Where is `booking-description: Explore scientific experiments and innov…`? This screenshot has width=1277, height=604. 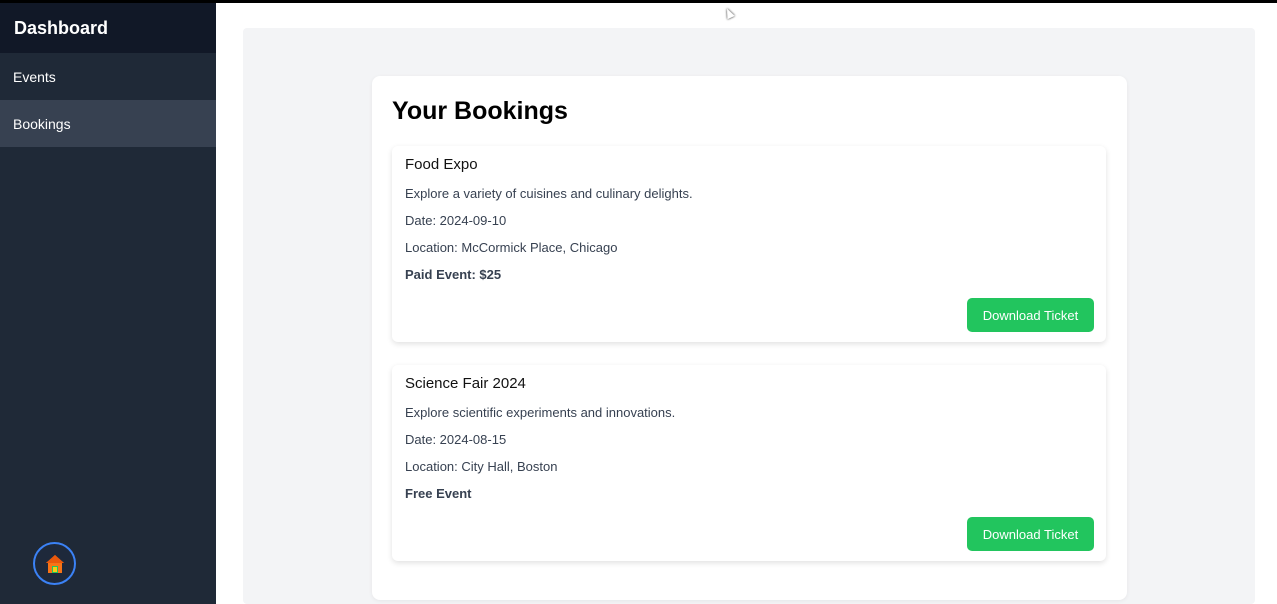 booking-description: Explore scientific experiments and innov… is located at coordinates (540, 412).